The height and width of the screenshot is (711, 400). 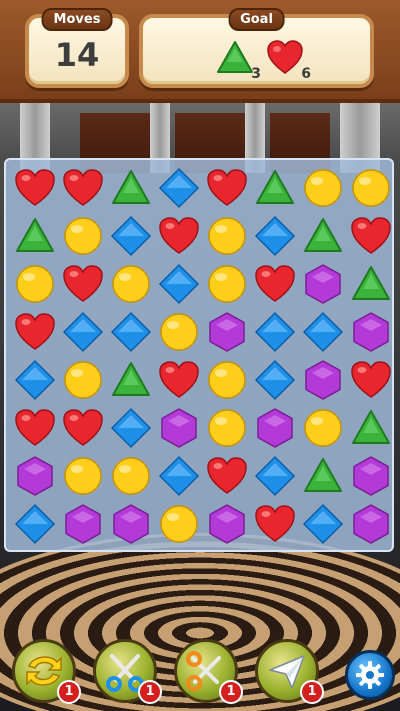 What do you see at coordinates (46, 671) in the screenshot?
I see `shuffle-booster-button: 1` at bounding box center [46, 671].